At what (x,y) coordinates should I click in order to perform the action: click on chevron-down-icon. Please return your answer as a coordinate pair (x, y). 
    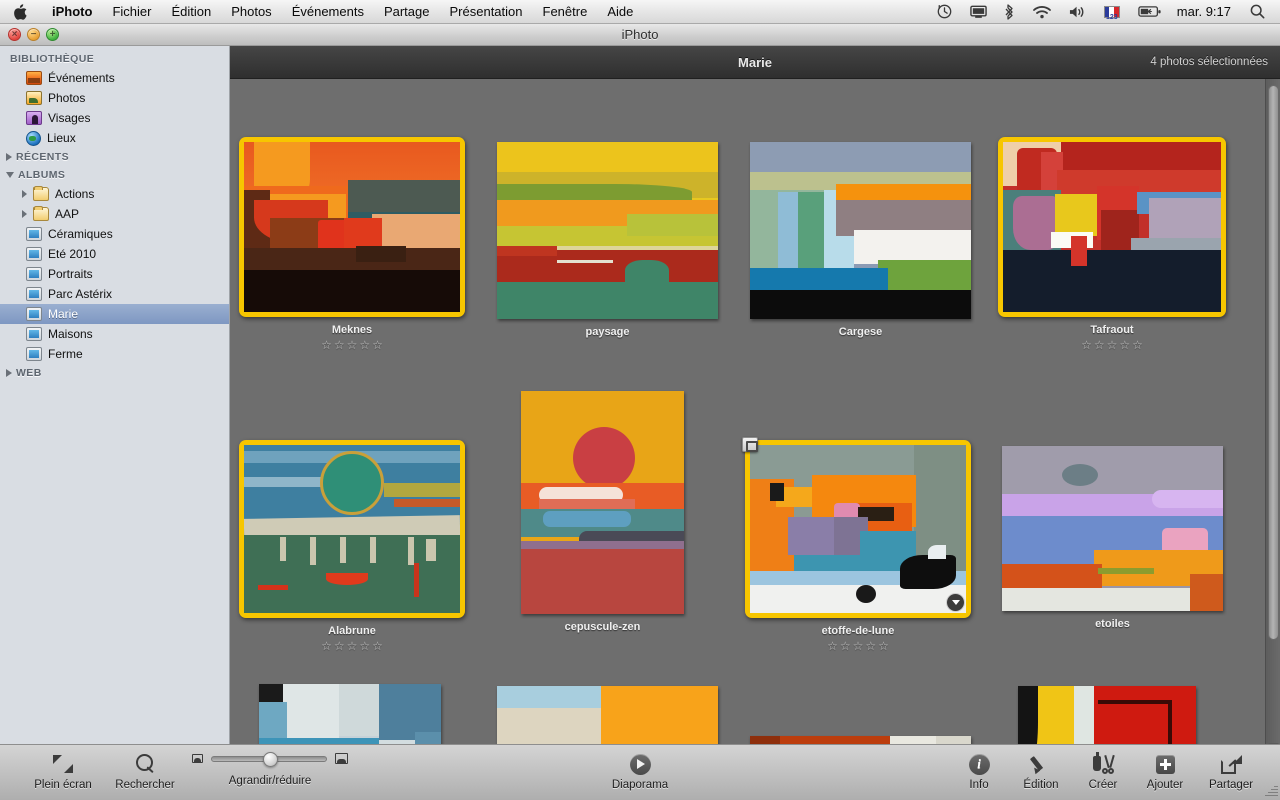
    Looking at the image, I should click on (10, 175).